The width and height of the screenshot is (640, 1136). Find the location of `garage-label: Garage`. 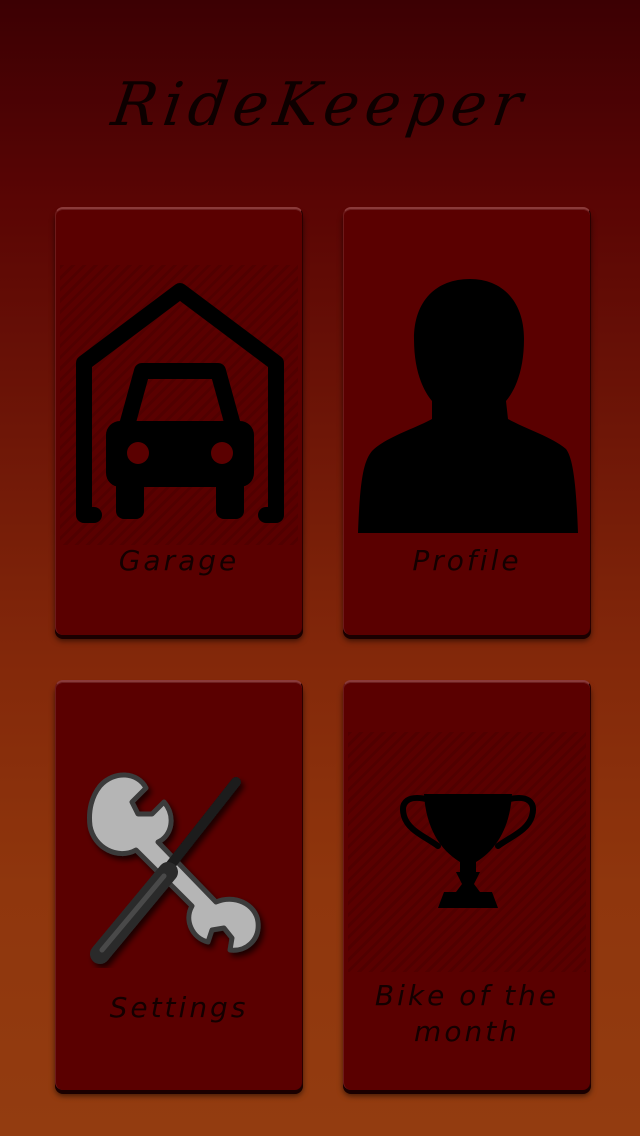

garage-label: Garage is located at coordinates (179, 560).